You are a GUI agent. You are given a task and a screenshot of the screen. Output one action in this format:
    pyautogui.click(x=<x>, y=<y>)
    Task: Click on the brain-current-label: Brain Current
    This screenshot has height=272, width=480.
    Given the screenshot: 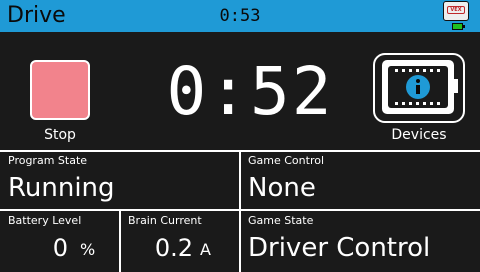 What is the action you would take?
    pyautogui.click(x=165, y=220)
    